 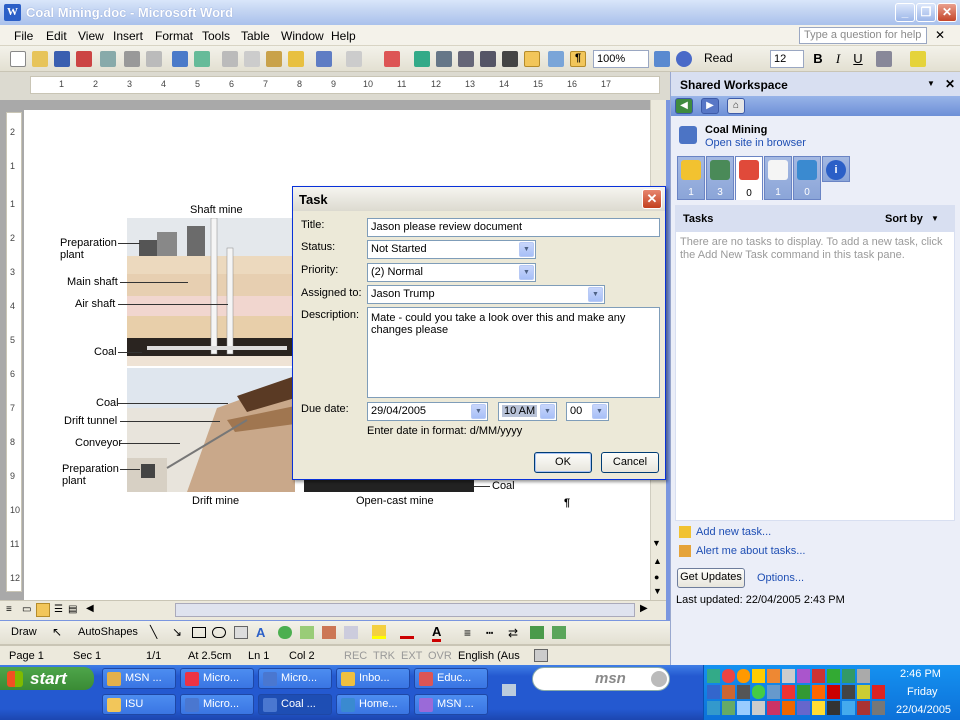 I want to click on line-icon: ╲, so click(x=153, y=632).